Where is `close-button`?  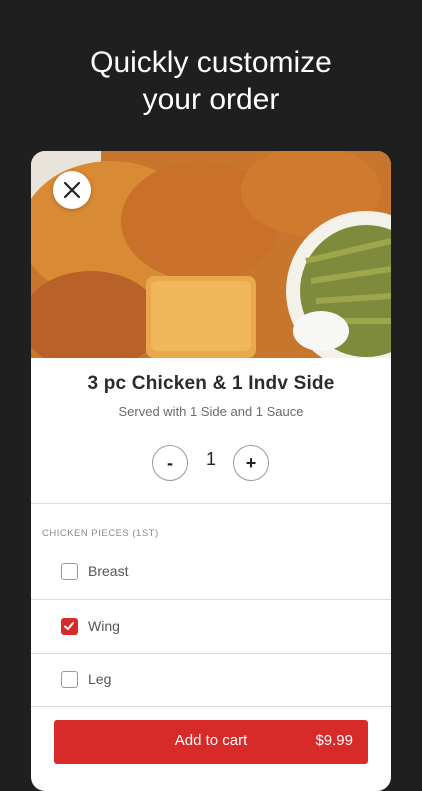
close-button is located at coordinates (72, 190).